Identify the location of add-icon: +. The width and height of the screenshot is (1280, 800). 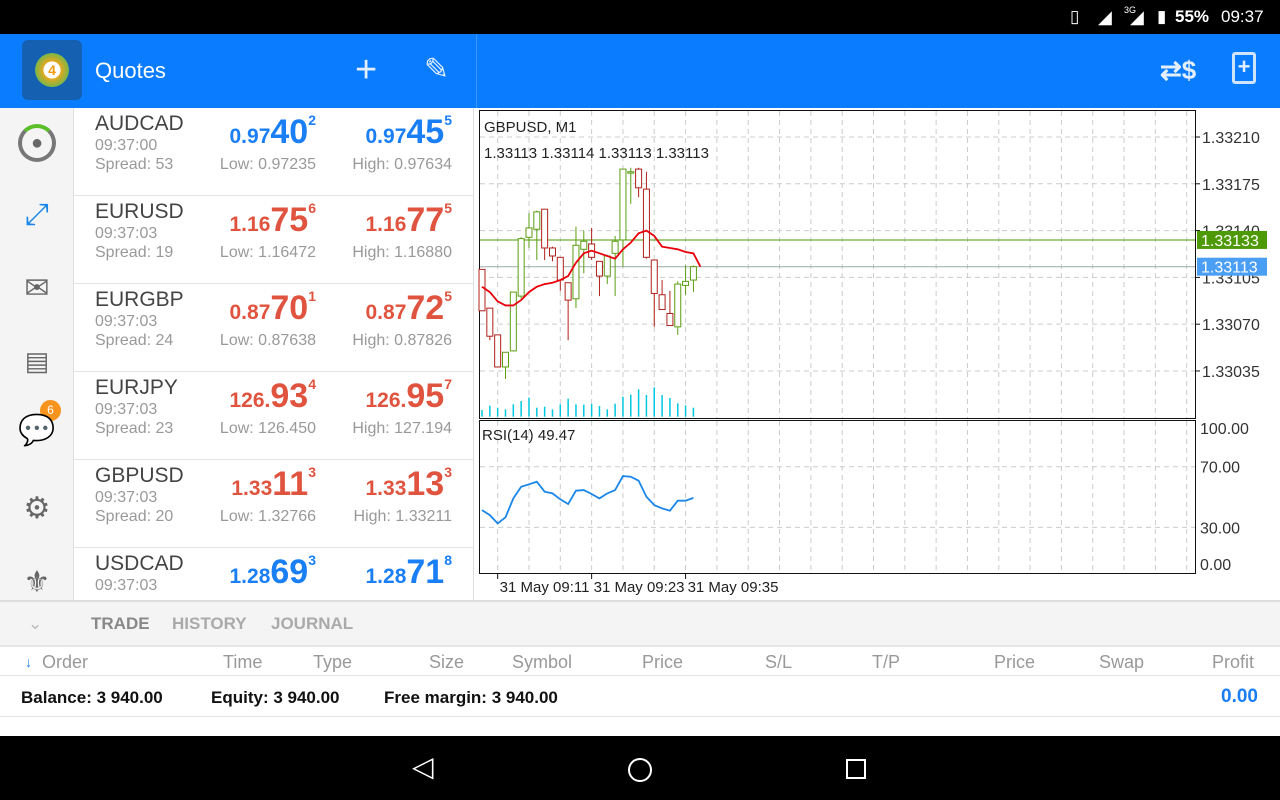
(366, 70).